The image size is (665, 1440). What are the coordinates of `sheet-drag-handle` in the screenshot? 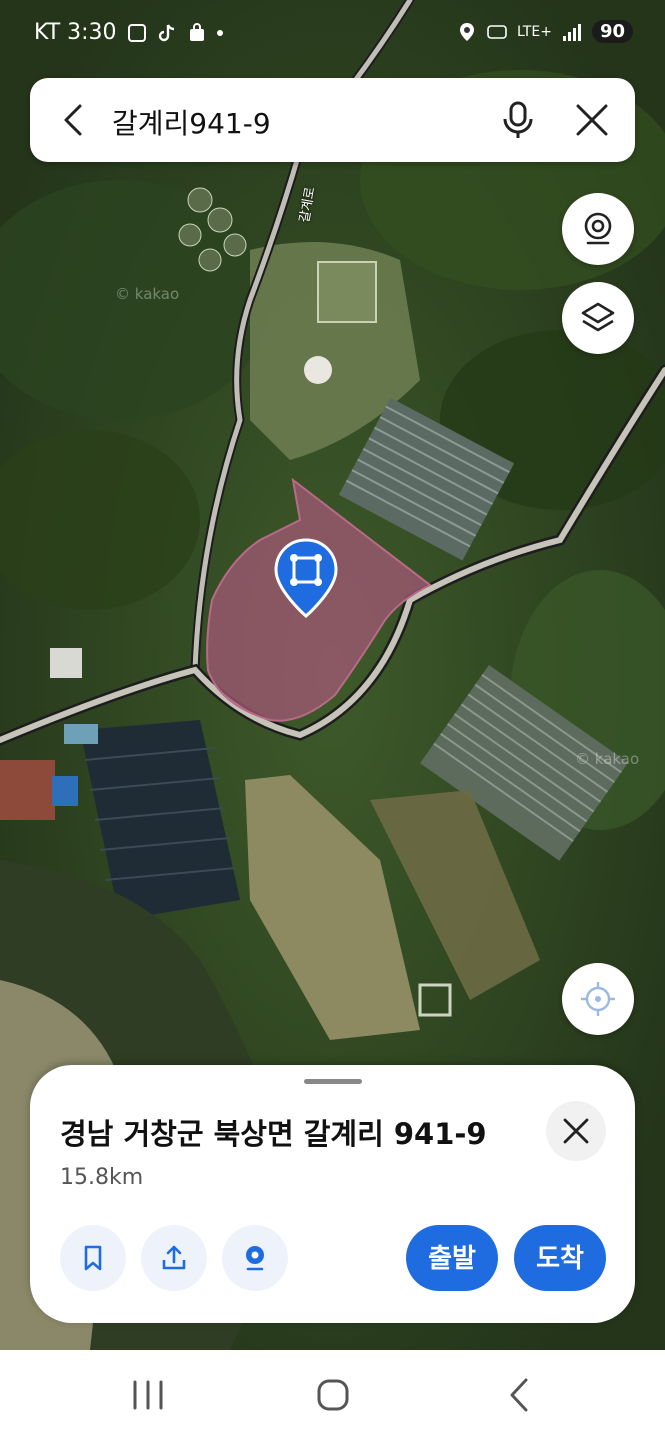 It's located at (333, 1081).